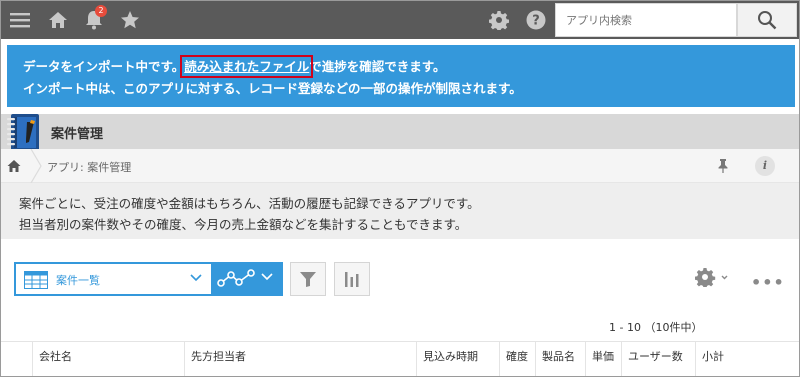 Image resolution: width=800 pixels, height=377 pixels. I want to click on view-settings-gear-icon, so click(712, 277).